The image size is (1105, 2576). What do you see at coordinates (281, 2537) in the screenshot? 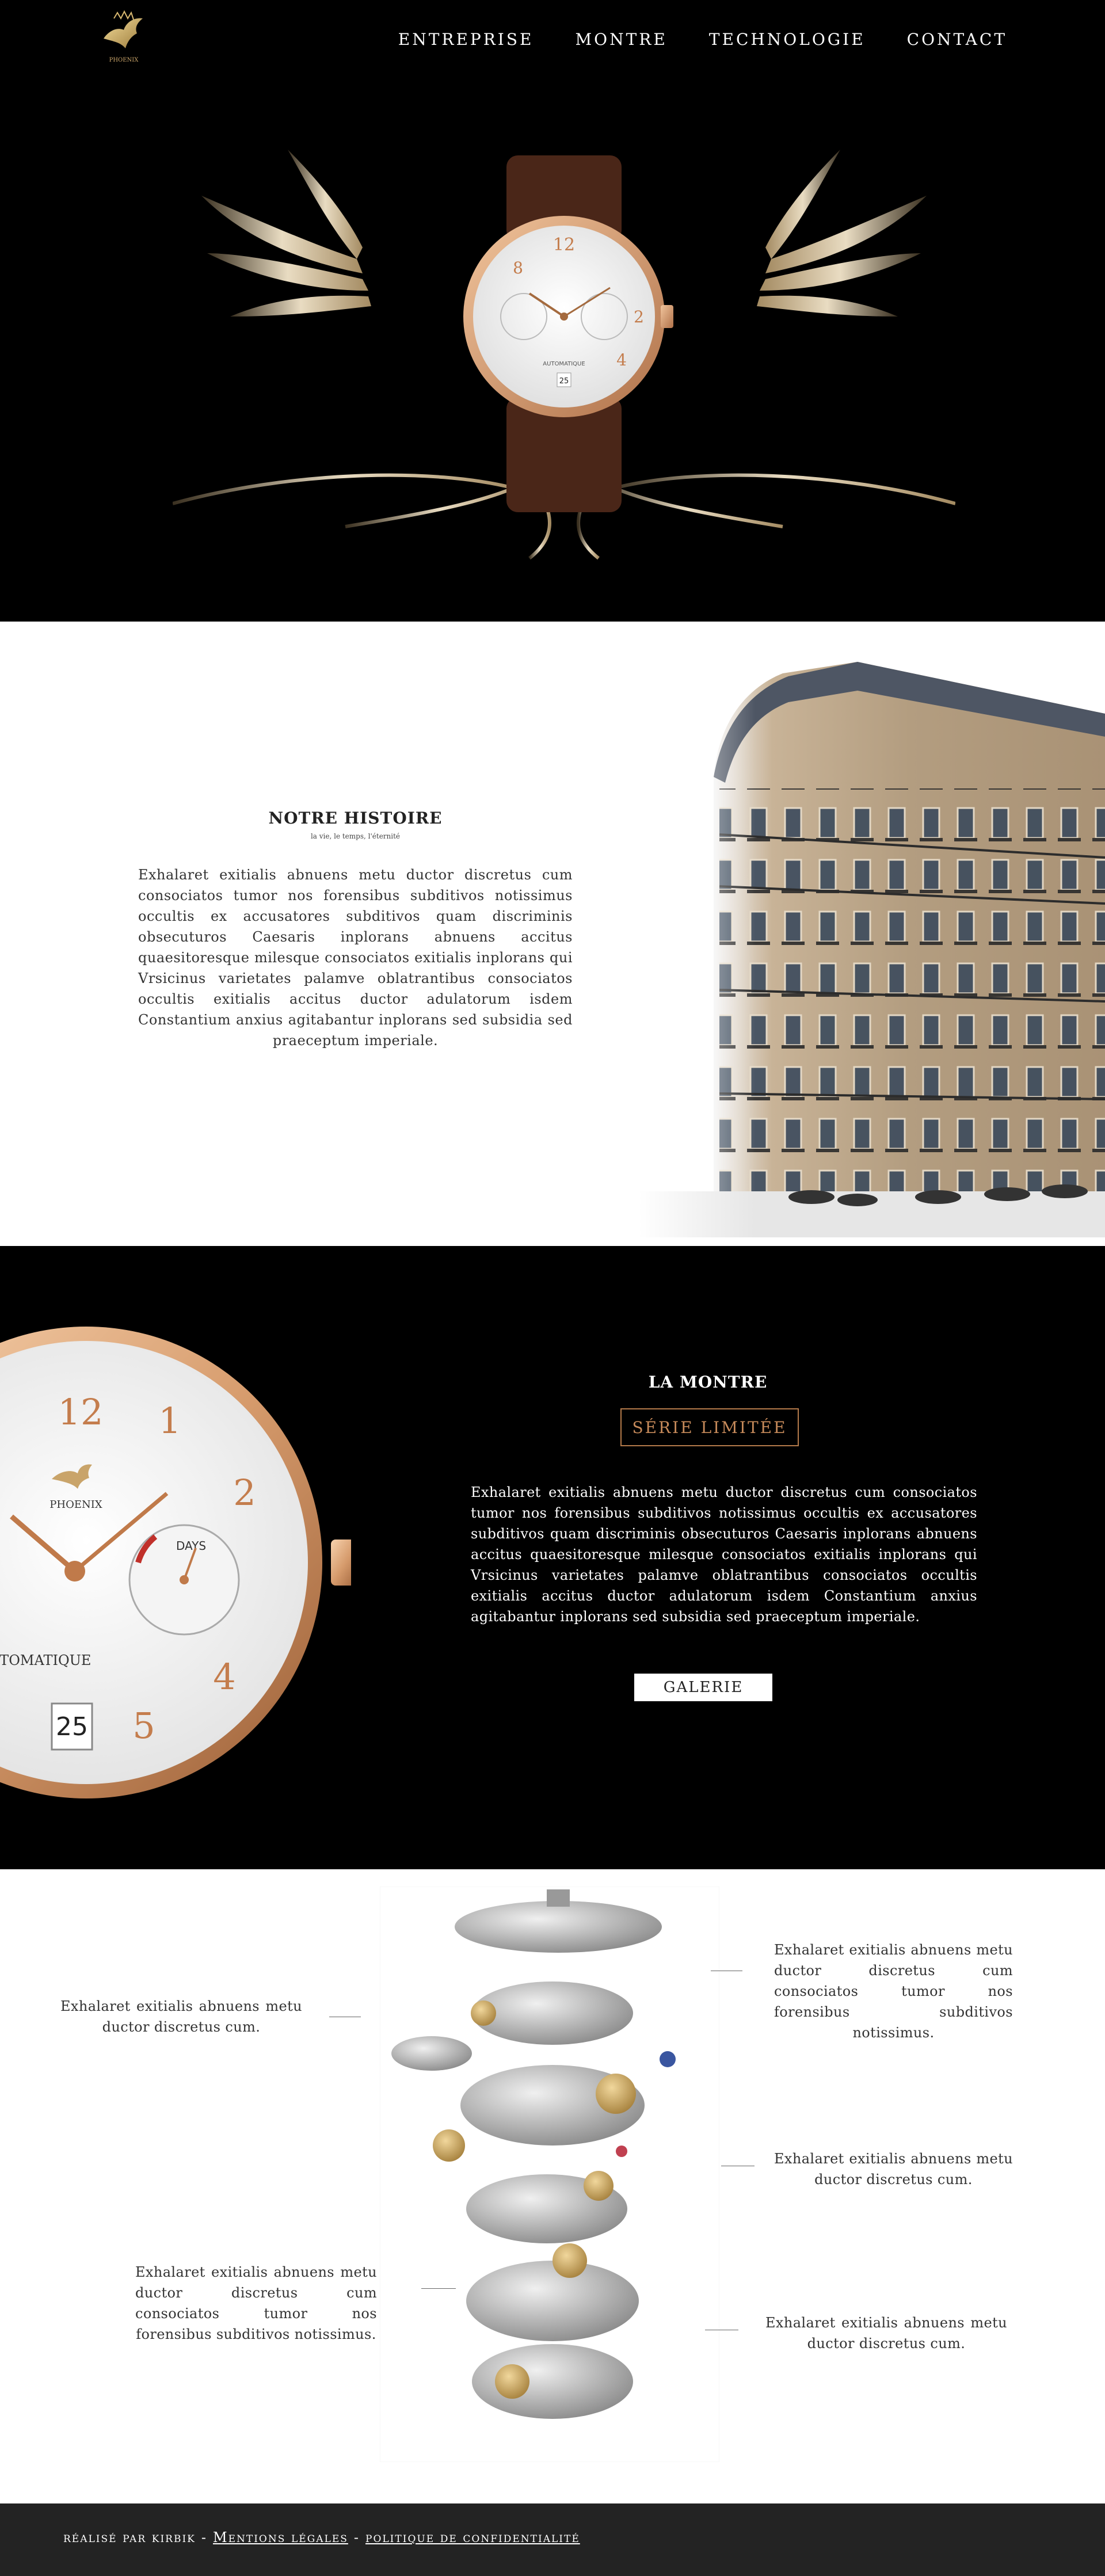
I see `mentions-legales-link: Mentions légales` at bounding box center [281, 2537].